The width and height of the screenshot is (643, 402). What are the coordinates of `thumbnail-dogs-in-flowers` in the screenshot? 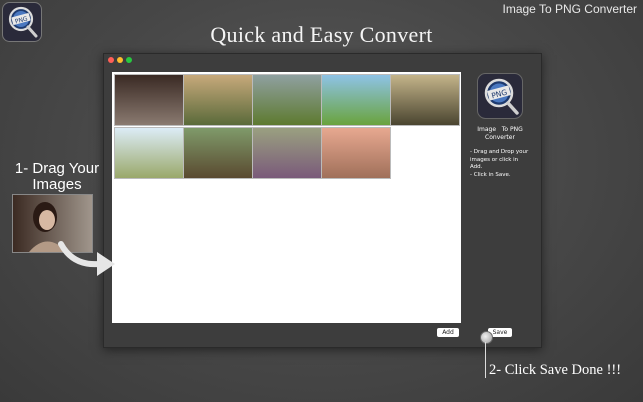 It's located at (287, 153).